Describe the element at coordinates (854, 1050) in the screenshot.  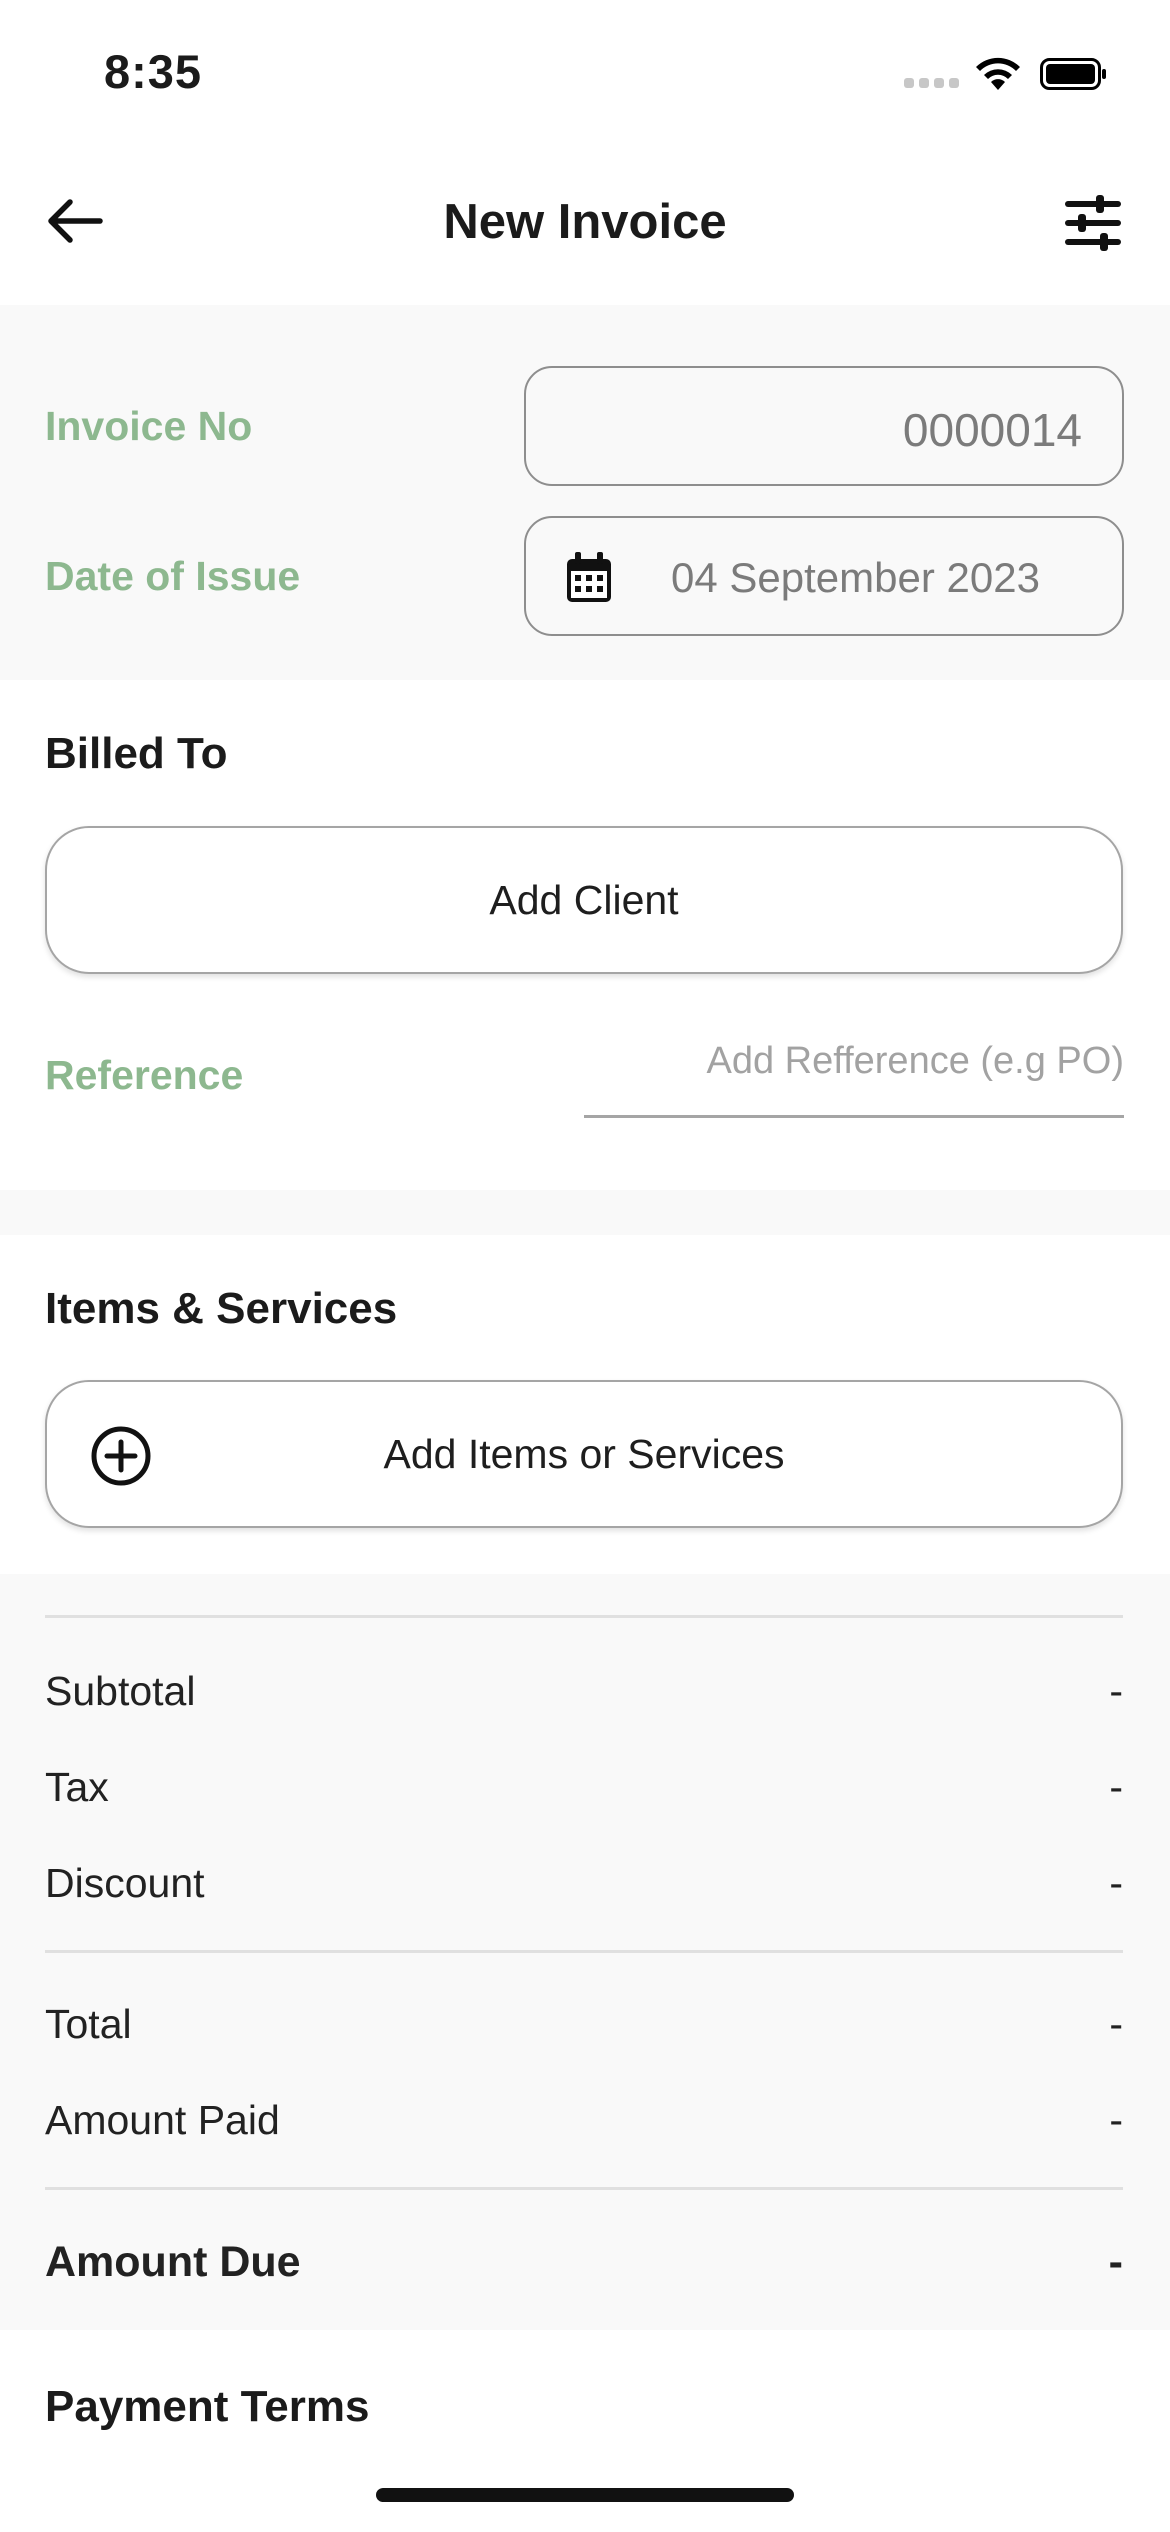
I see `reference-text-field` at that location.